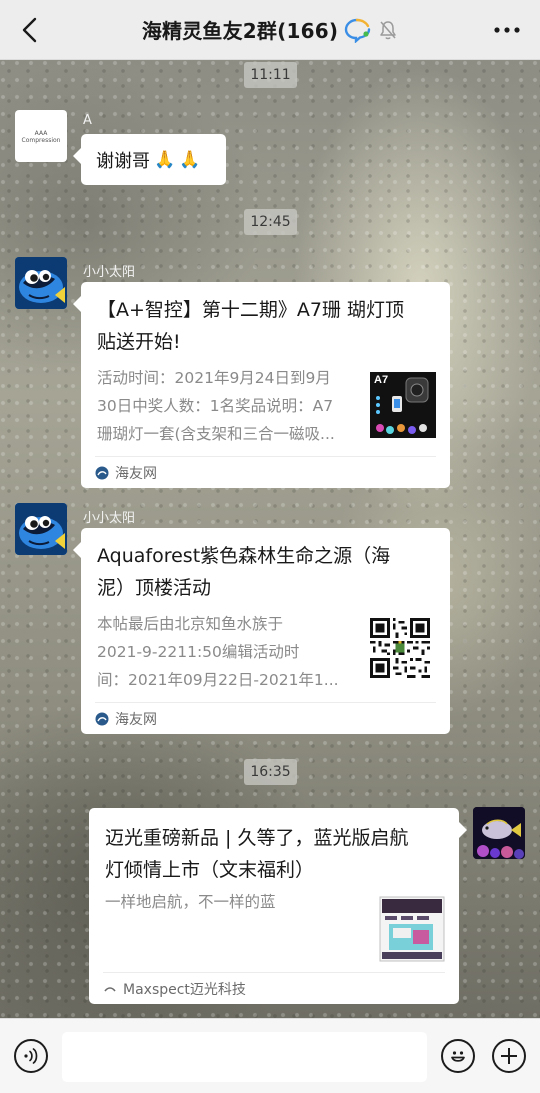 The height and width of the screenshot is (1093, 540). What do you see at coordinates (190, 624) in the screenshot?
I see `card-desc-line: 本帖最后由北京知鱼水族于` at bounding box center [190, 624].